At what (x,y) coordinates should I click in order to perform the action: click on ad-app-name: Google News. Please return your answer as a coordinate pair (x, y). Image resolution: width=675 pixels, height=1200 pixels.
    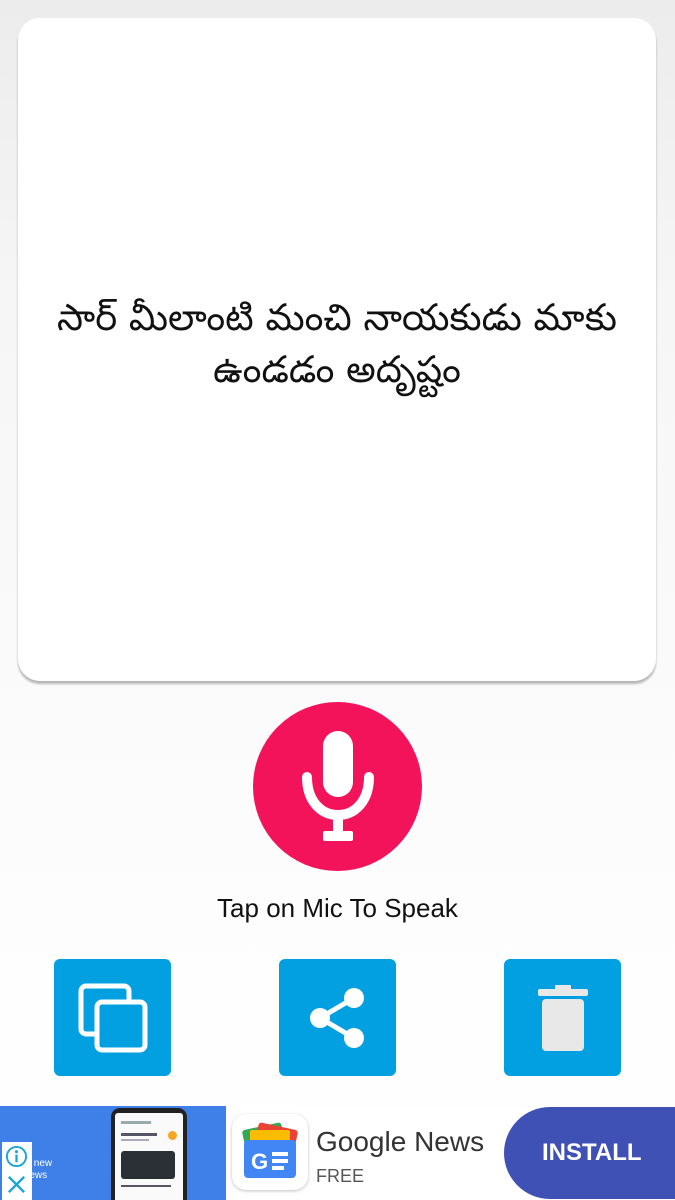
    Looking at the image, I should click on (400, 1142).